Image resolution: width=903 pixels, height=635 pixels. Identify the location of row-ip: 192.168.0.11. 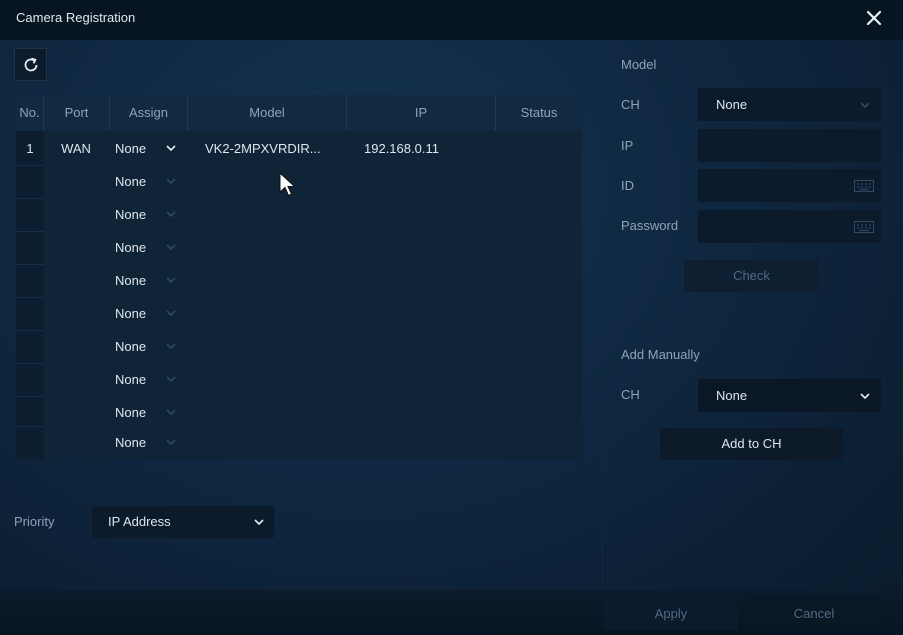
(401, 148).